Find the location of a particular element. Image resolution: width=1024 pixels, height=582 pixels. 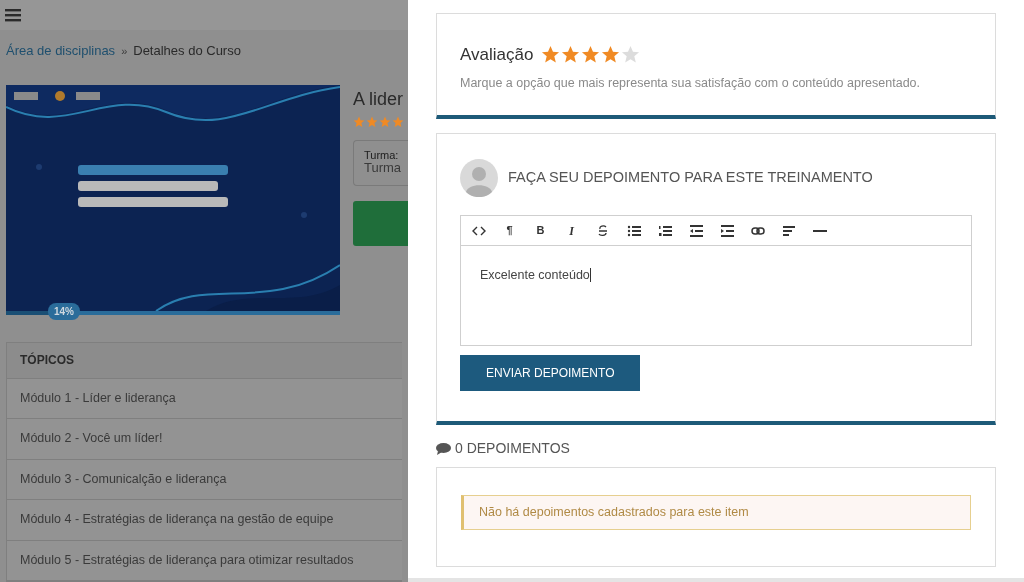

topic-row: Módulo 5 - Estratégias de liderança para otimizar resultados is located at coordinates (204, 560).